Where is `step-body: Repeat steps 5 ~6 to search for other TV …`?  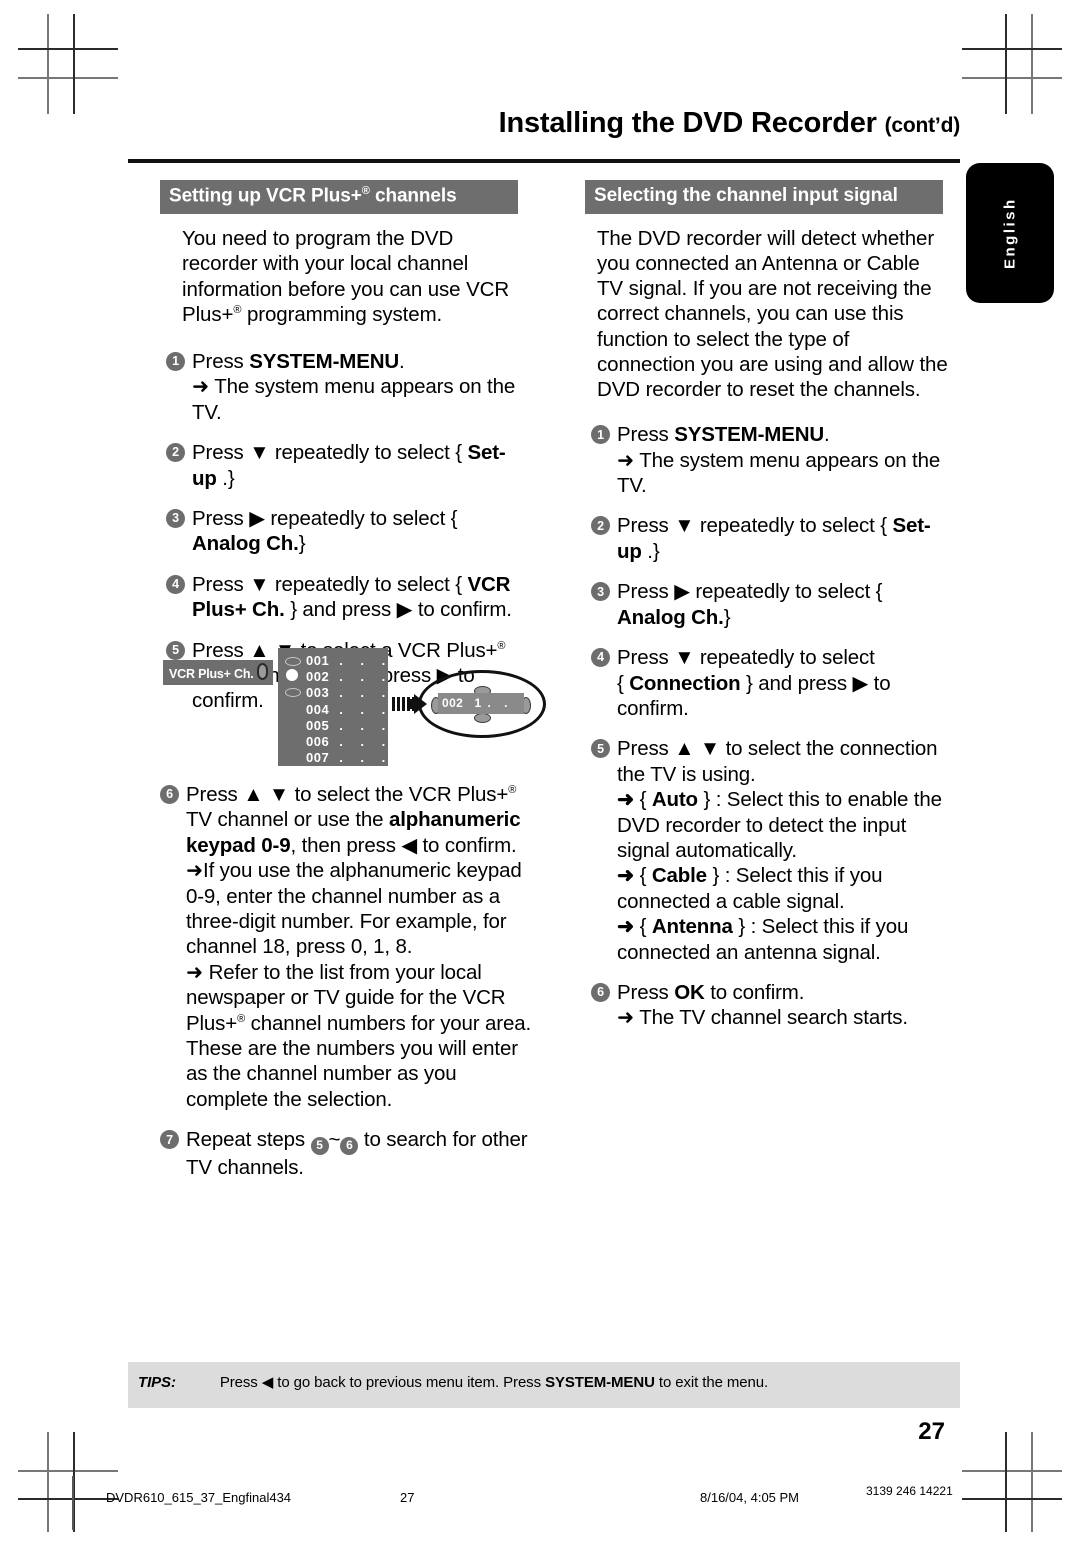
step-body: Repeat steps 5 ~6 to search for other TV … is located at coordinates (346, 1153).